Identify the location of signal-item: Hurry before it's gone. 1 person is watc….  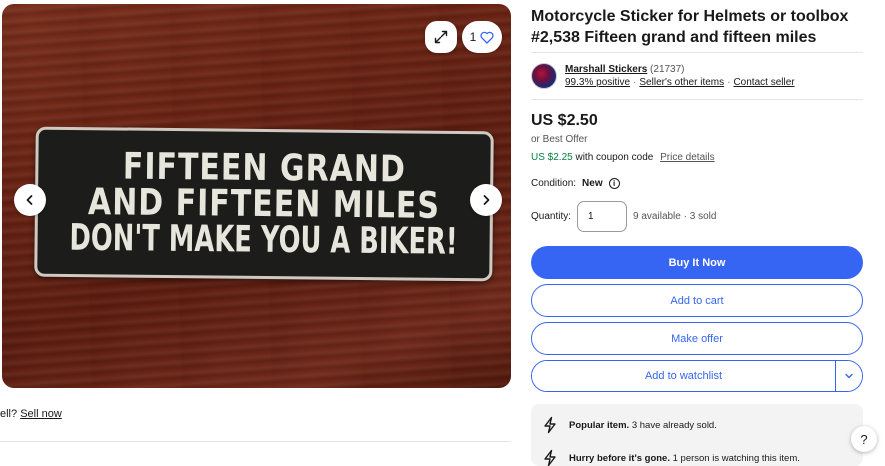
(697, 456).